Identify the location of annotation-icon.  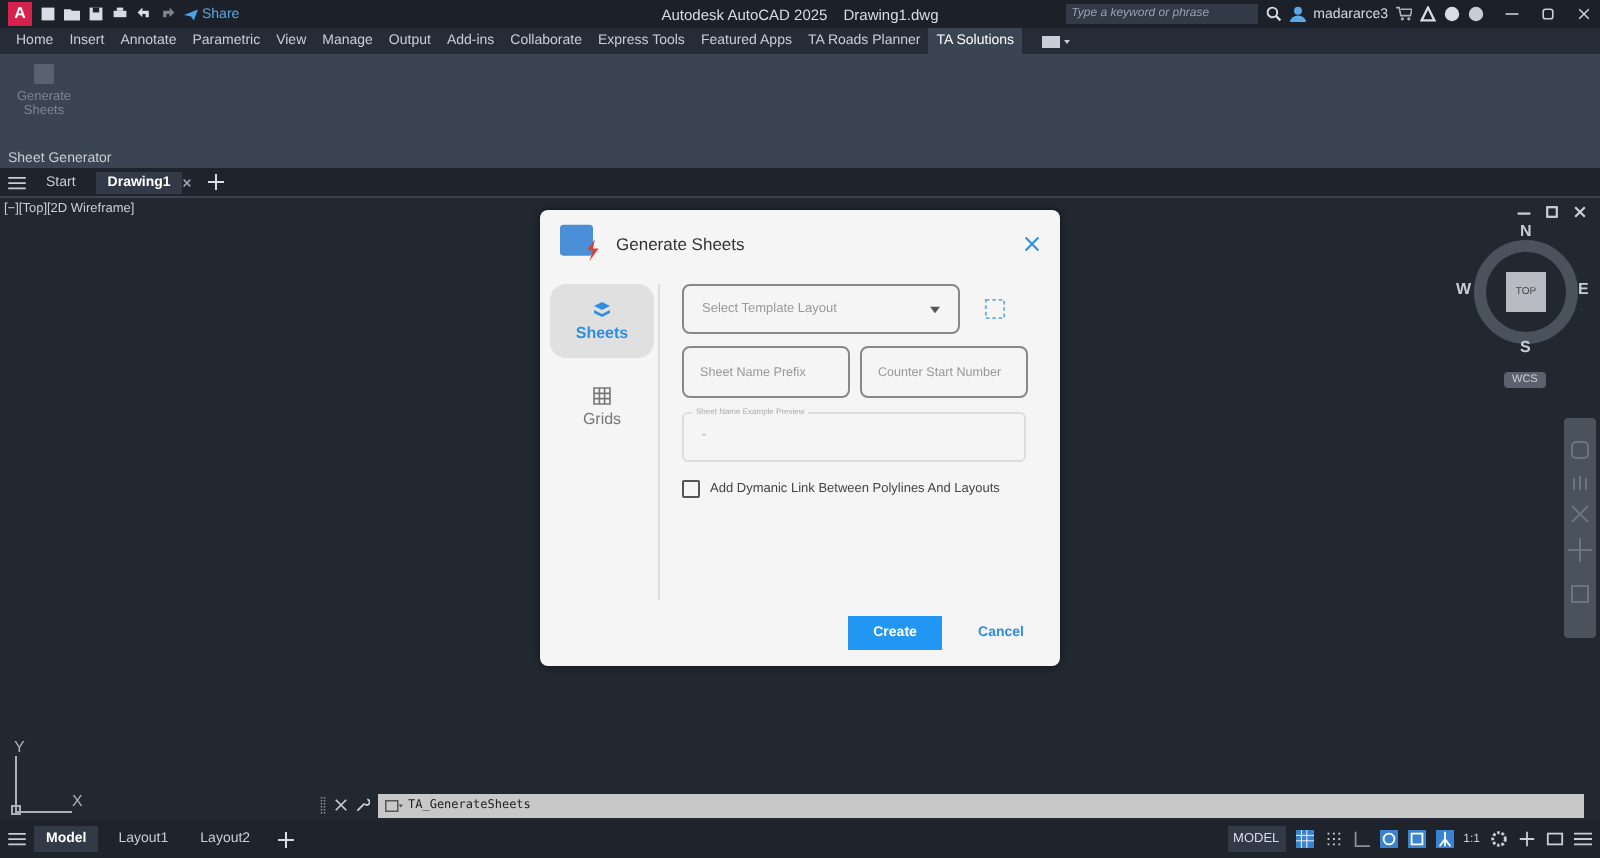
(1444, 839).